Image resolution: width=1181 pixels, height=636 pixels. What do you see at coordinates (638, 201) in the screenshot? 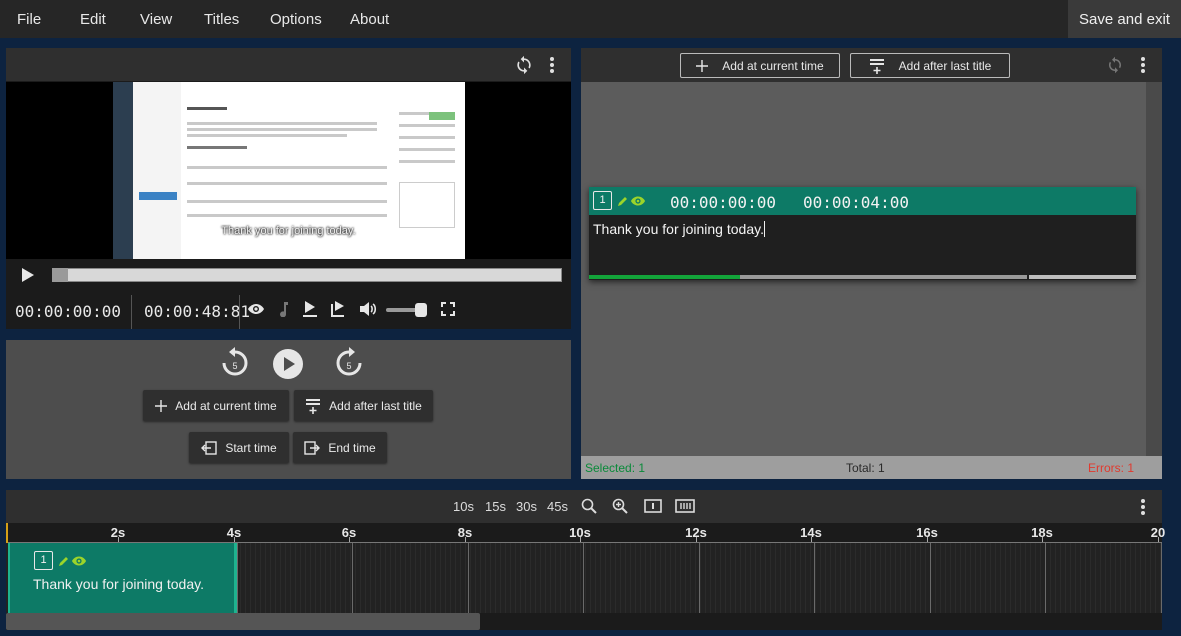
I see `visibility-icon` at bounding box center [638, 201].